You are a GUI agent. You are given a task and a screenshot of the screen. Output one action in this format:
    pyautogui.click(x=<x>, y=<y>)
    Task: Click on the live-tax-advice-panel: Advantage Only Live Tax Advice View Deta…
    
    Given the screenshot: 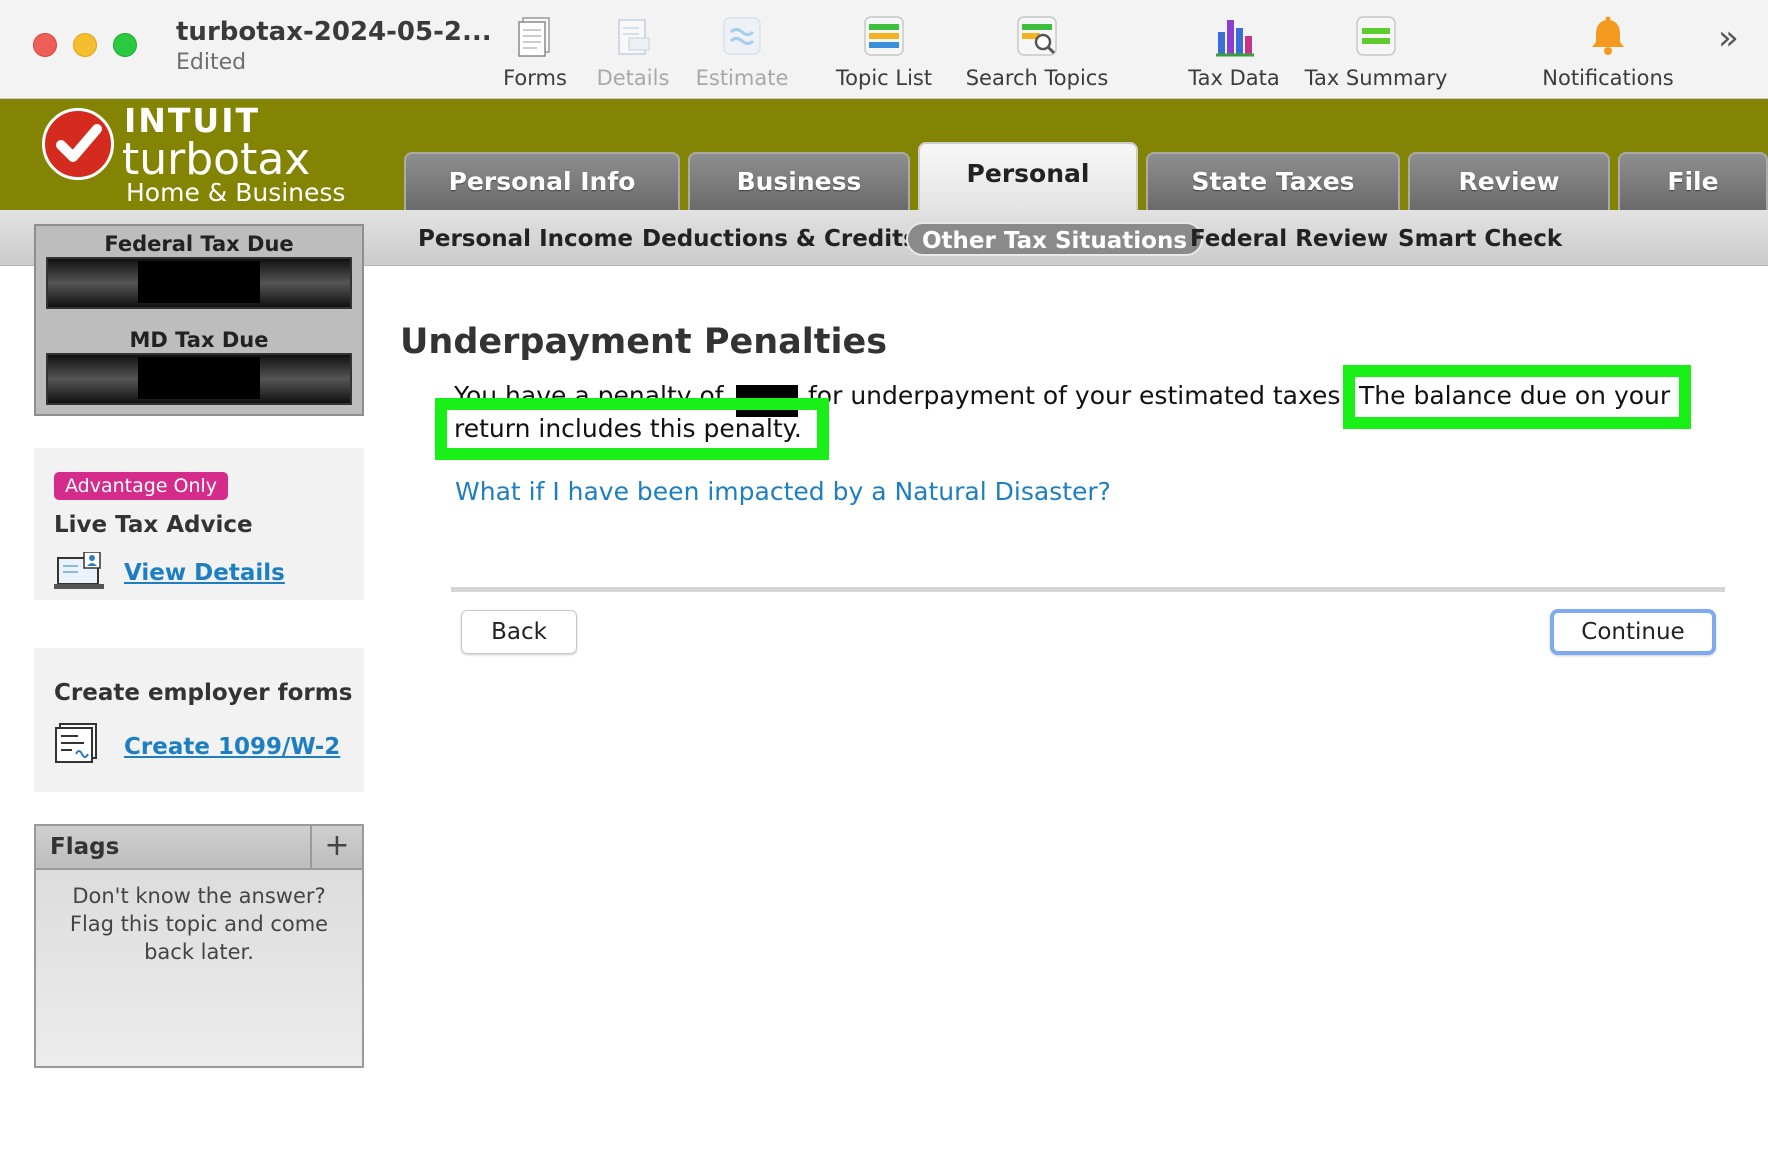 What is the action you would take?
    pyautogui.click(x=199, y=524)
    